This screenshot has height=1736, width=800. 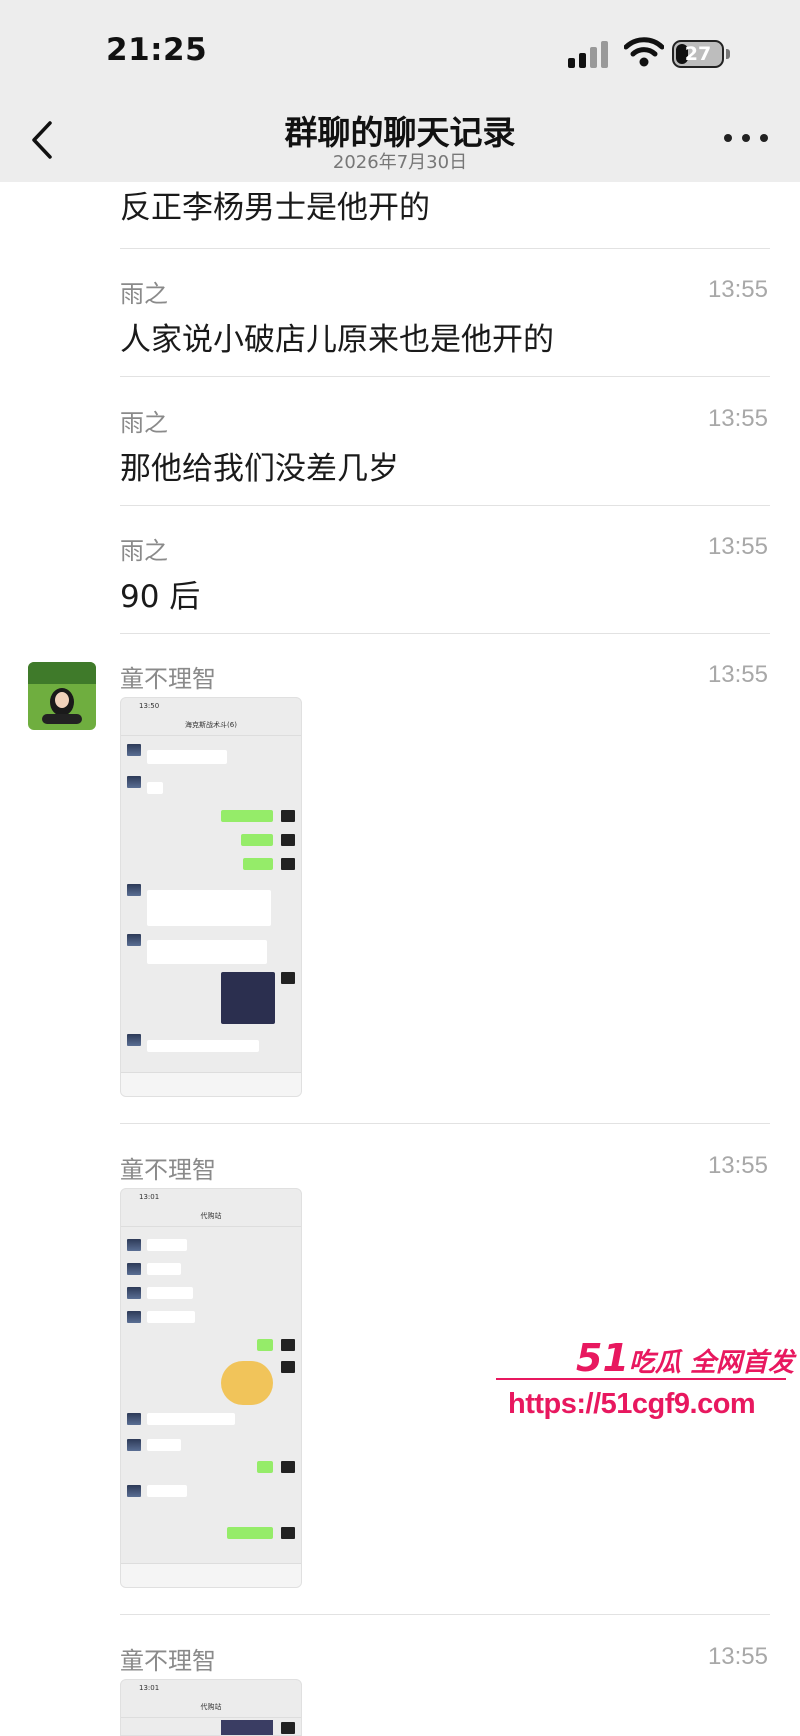 What do you see at coordinates (590, 54) in the screenshot?
I see `cellular-signal-icon` at bounding box center [590, 54].